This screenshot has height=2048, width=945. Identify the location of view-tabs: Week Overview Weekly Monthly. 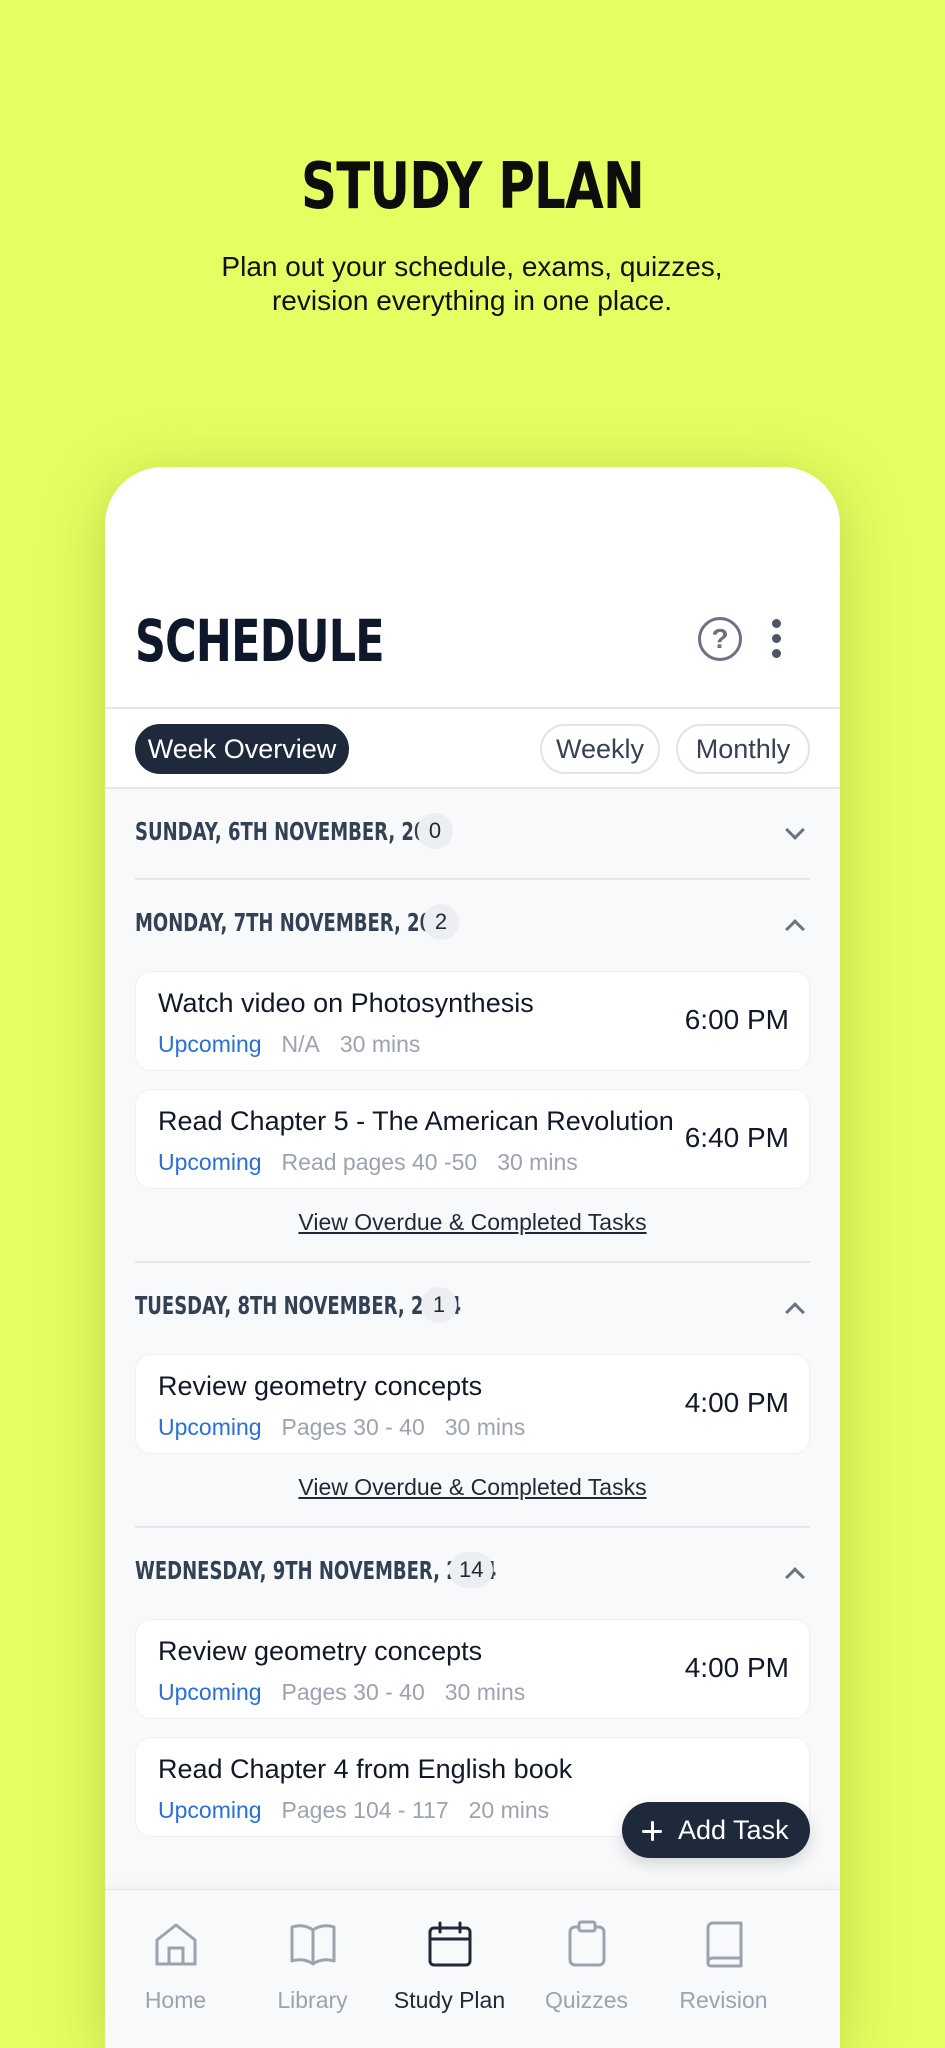
(472, 748).